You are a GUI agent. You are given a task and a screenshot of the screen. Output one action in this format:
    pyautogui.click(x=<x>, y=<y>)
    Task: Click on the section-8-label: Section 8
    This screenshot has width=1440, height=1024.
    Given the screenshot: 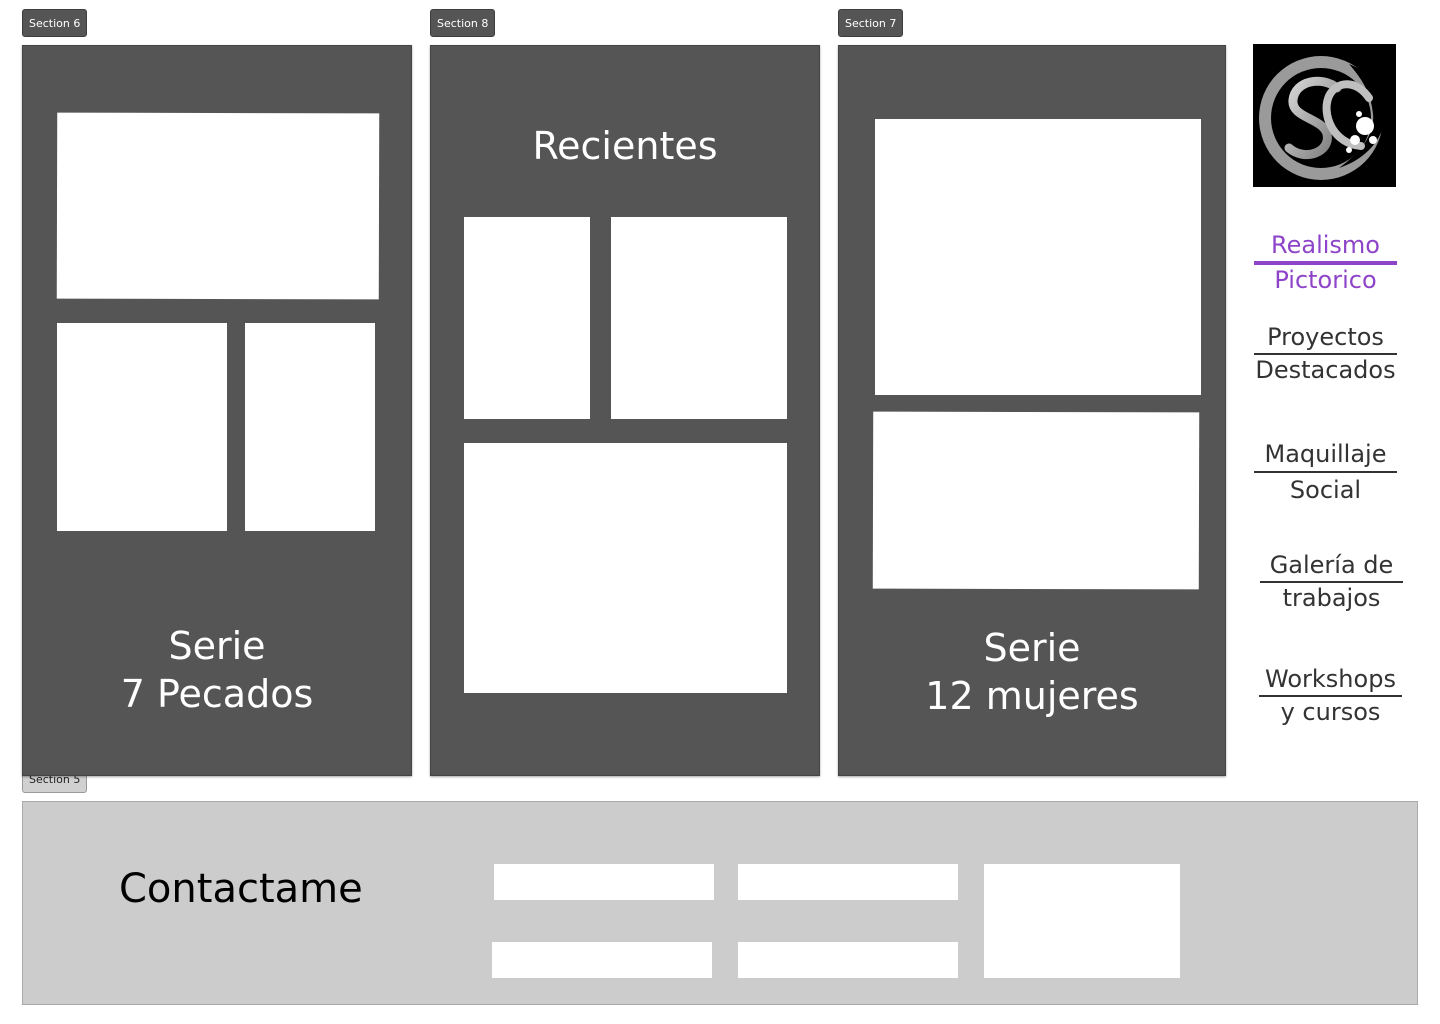 What is the action you would take?
    pyautogui.click(x=463, y=23)
    